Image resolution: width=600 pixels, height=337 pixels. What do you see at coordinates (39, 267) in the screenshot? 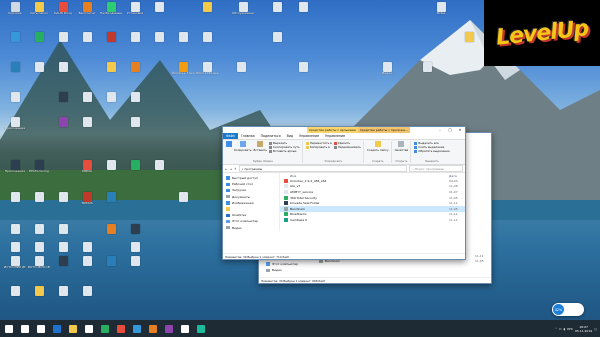
I see `desktop-icon: ВОТО МОЯ СЕМЬЯ` at bounding box center [39, 267].